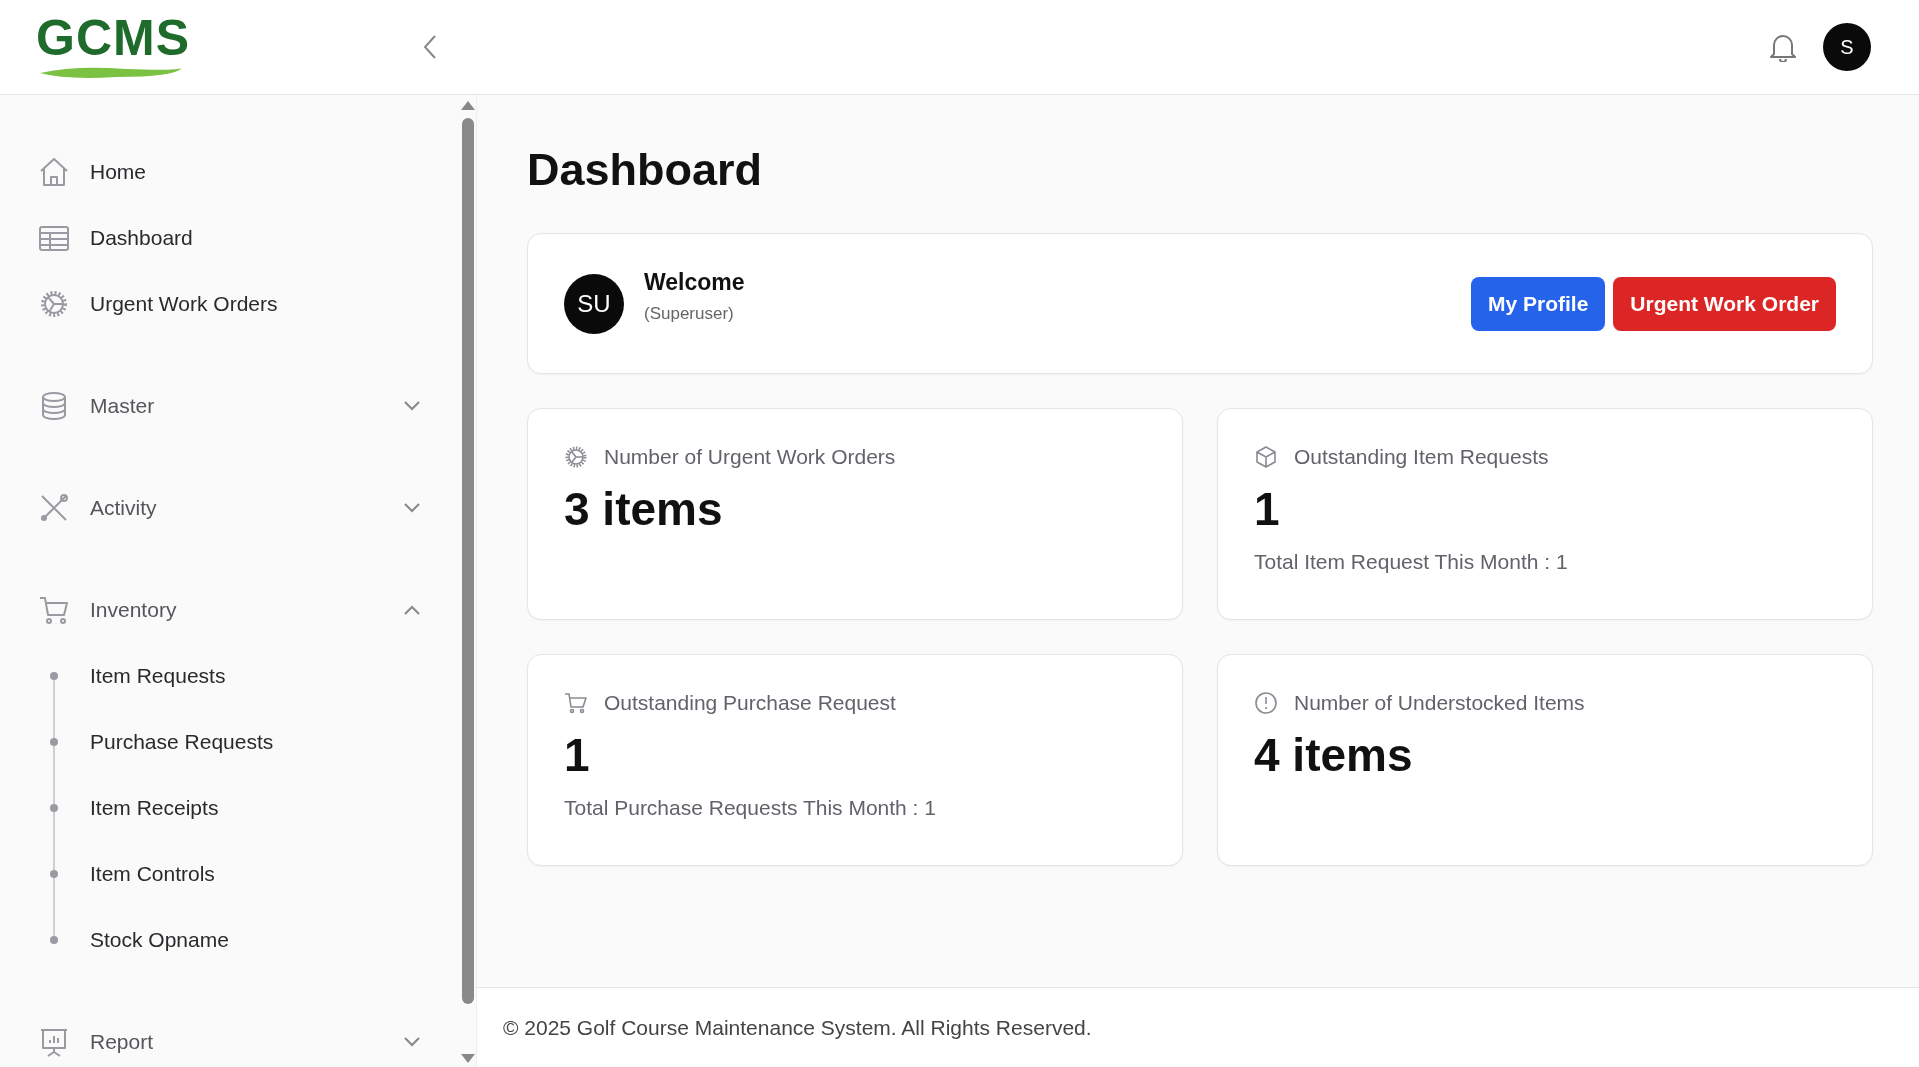 The width and height of the screenshot is (1919, 1067). What do you see at coordinates (750, 807) in the screenshot?
I see `stat-note: Total Purchase Requests This Month : 1` at bounding box center [750, 807].